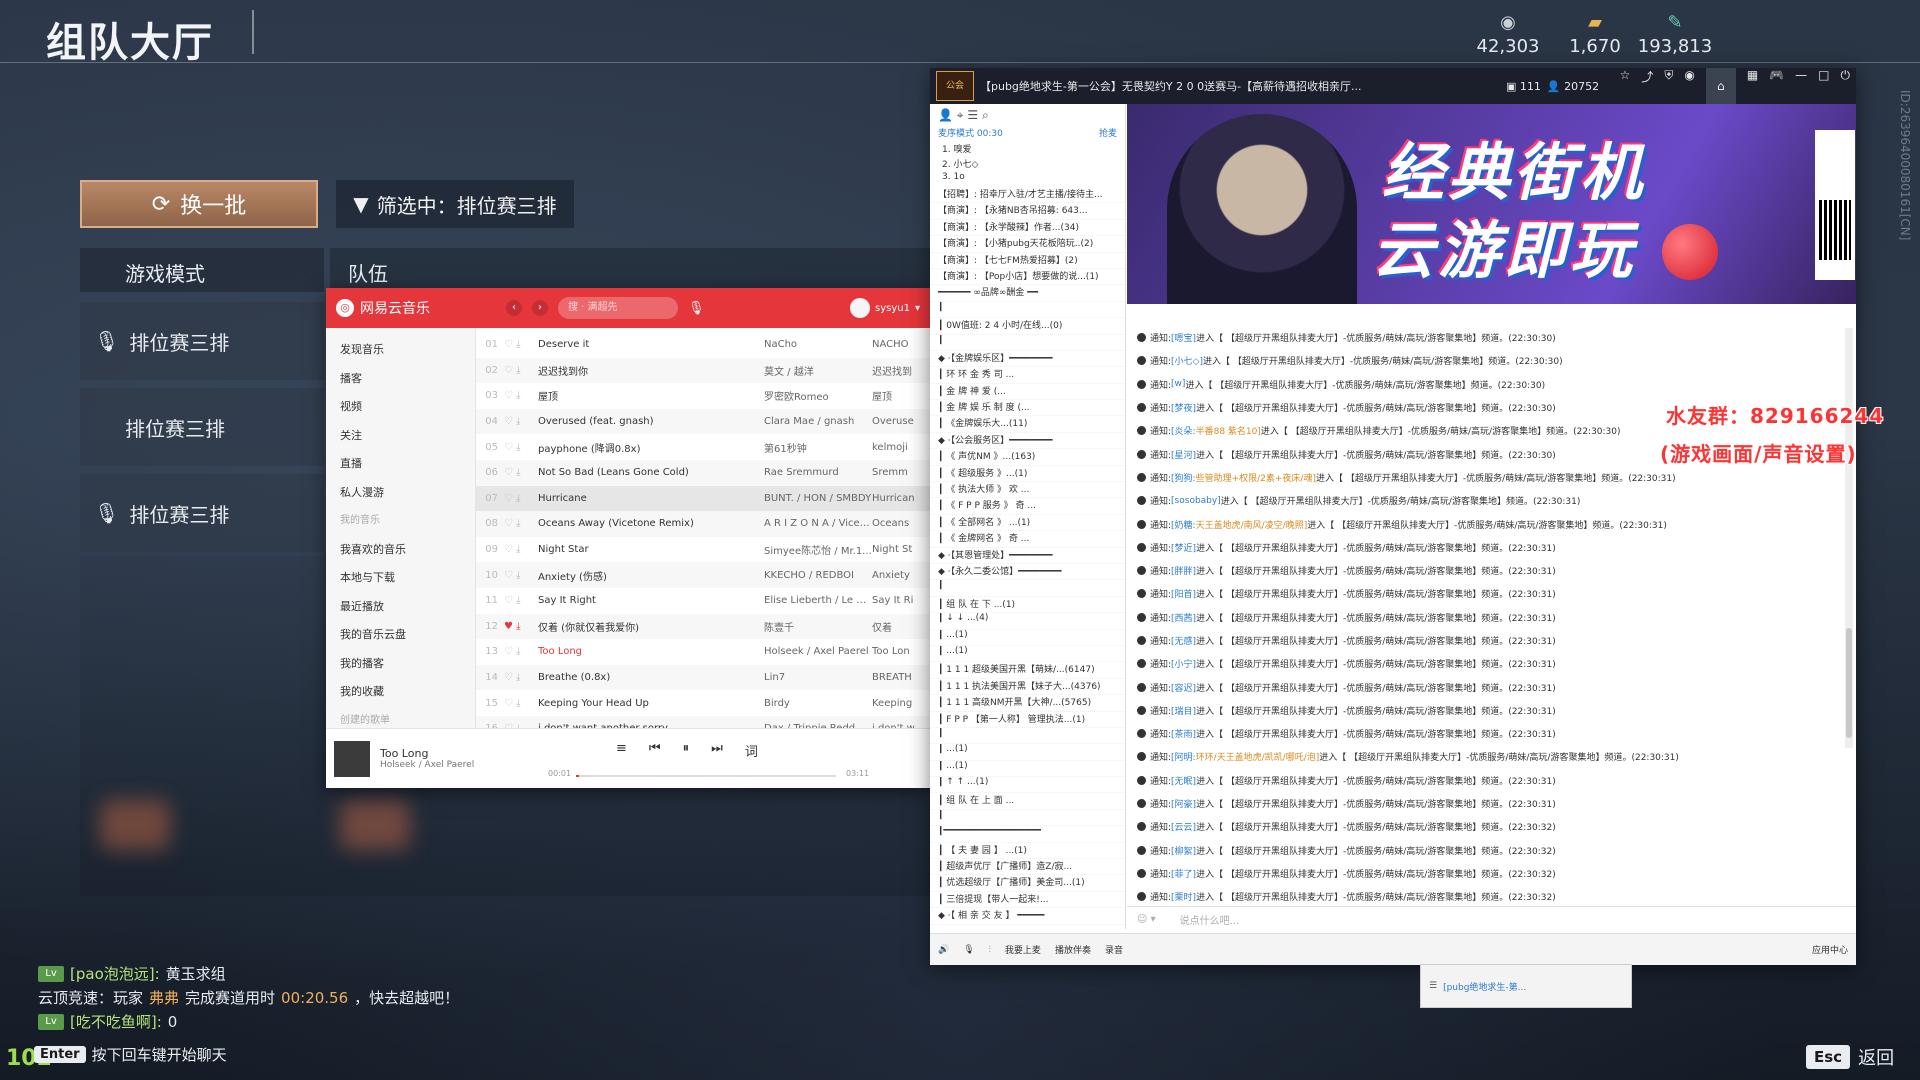 This screenshot has width=1920, height=1080. I want to click on message-username: [茶雨], so click(1183, 733).